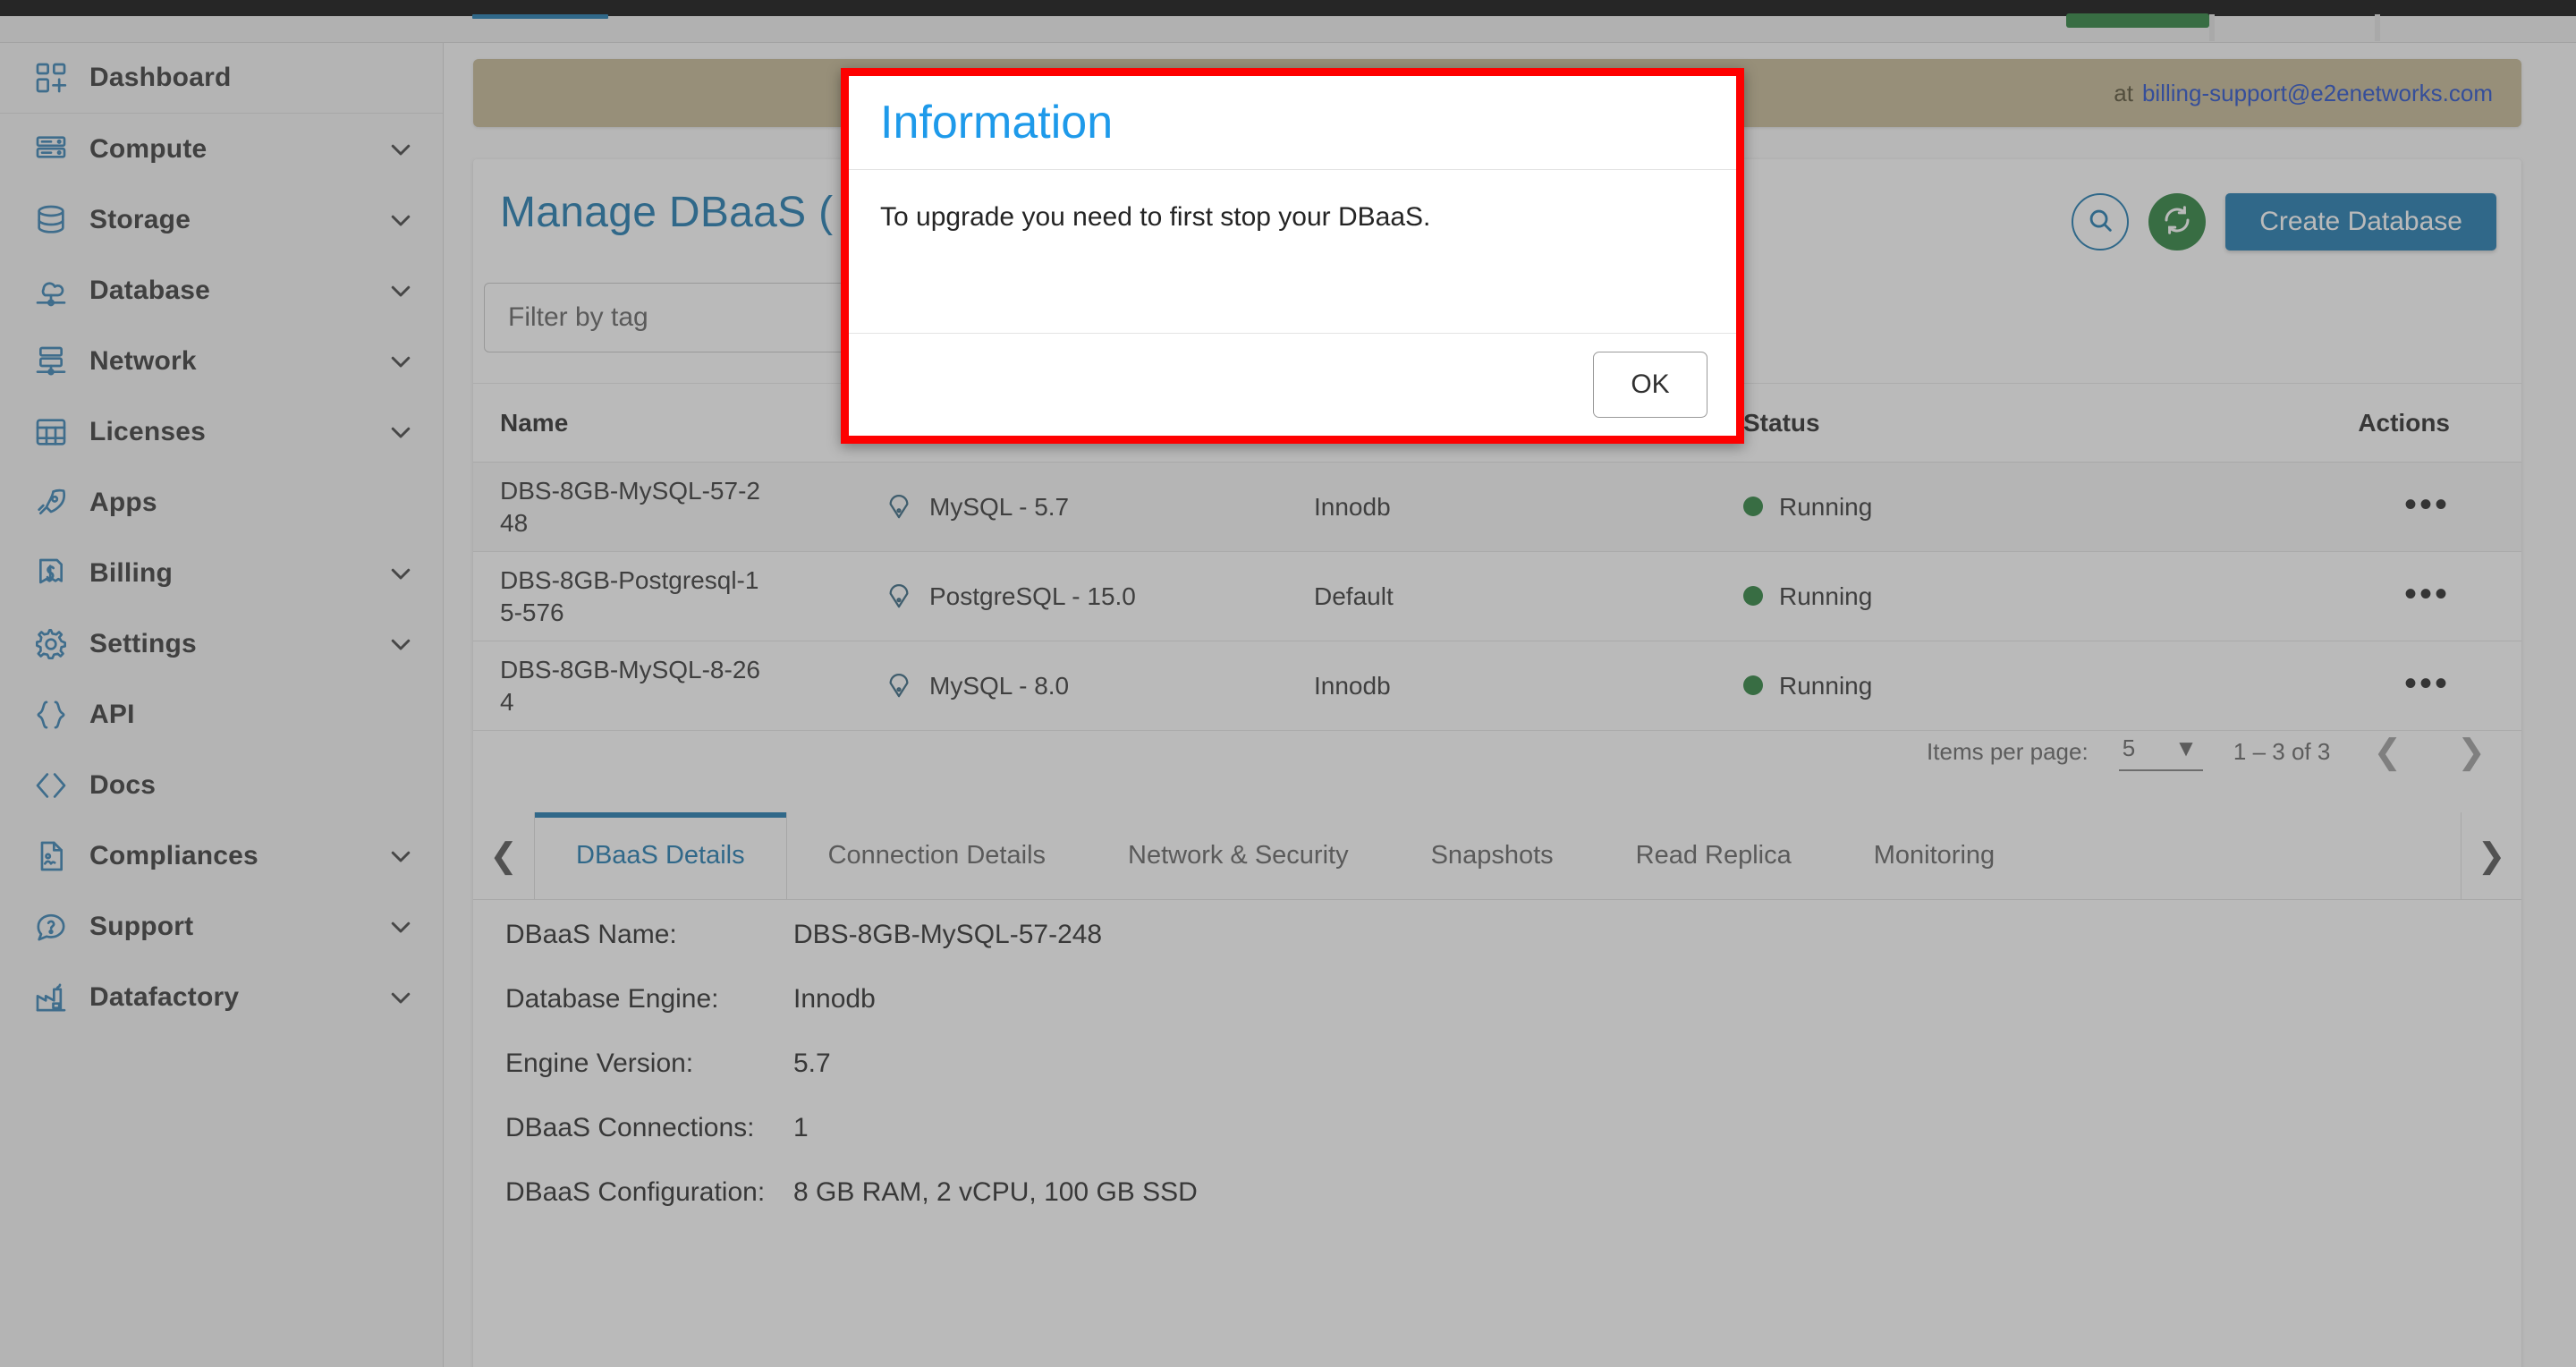 The width and height of the screenshot is (2576, 1367). What do you see at coordinates (997, 123) in the screenshot?
I see `dialog-title: Information` at bounding box center [997, 123].